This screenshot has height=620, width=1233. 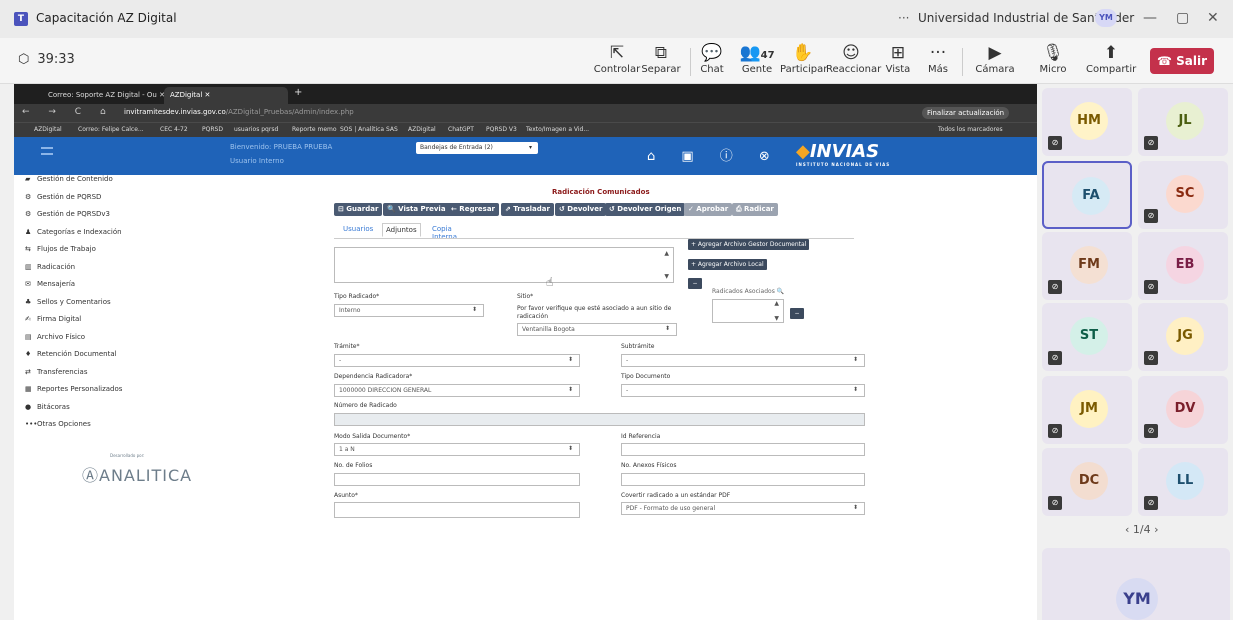 I want to click on return-origin-button: ↺ Devolver Origen, so click(x=645, y=209).